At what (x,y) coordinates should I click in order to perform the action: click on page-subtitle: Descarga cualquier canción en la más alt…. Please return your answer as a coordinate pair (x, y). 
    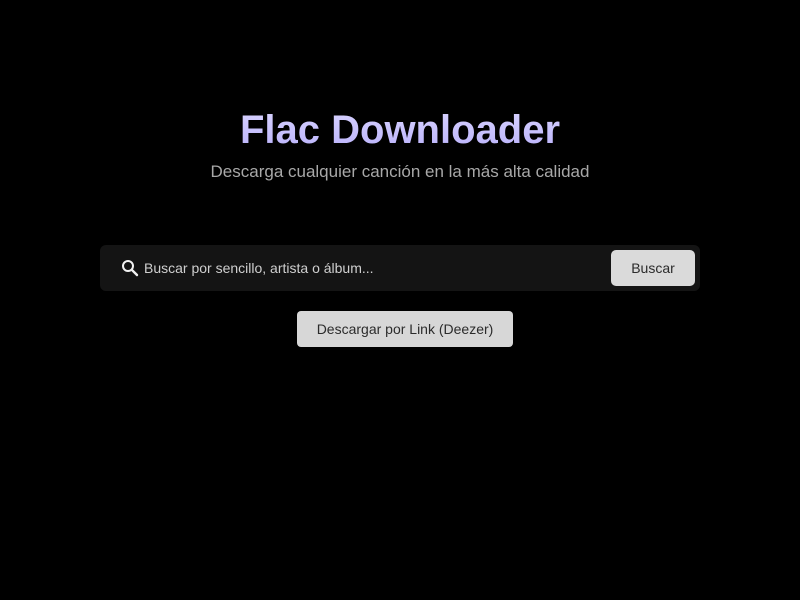
    Looking at the image, I should click on (400, 171).